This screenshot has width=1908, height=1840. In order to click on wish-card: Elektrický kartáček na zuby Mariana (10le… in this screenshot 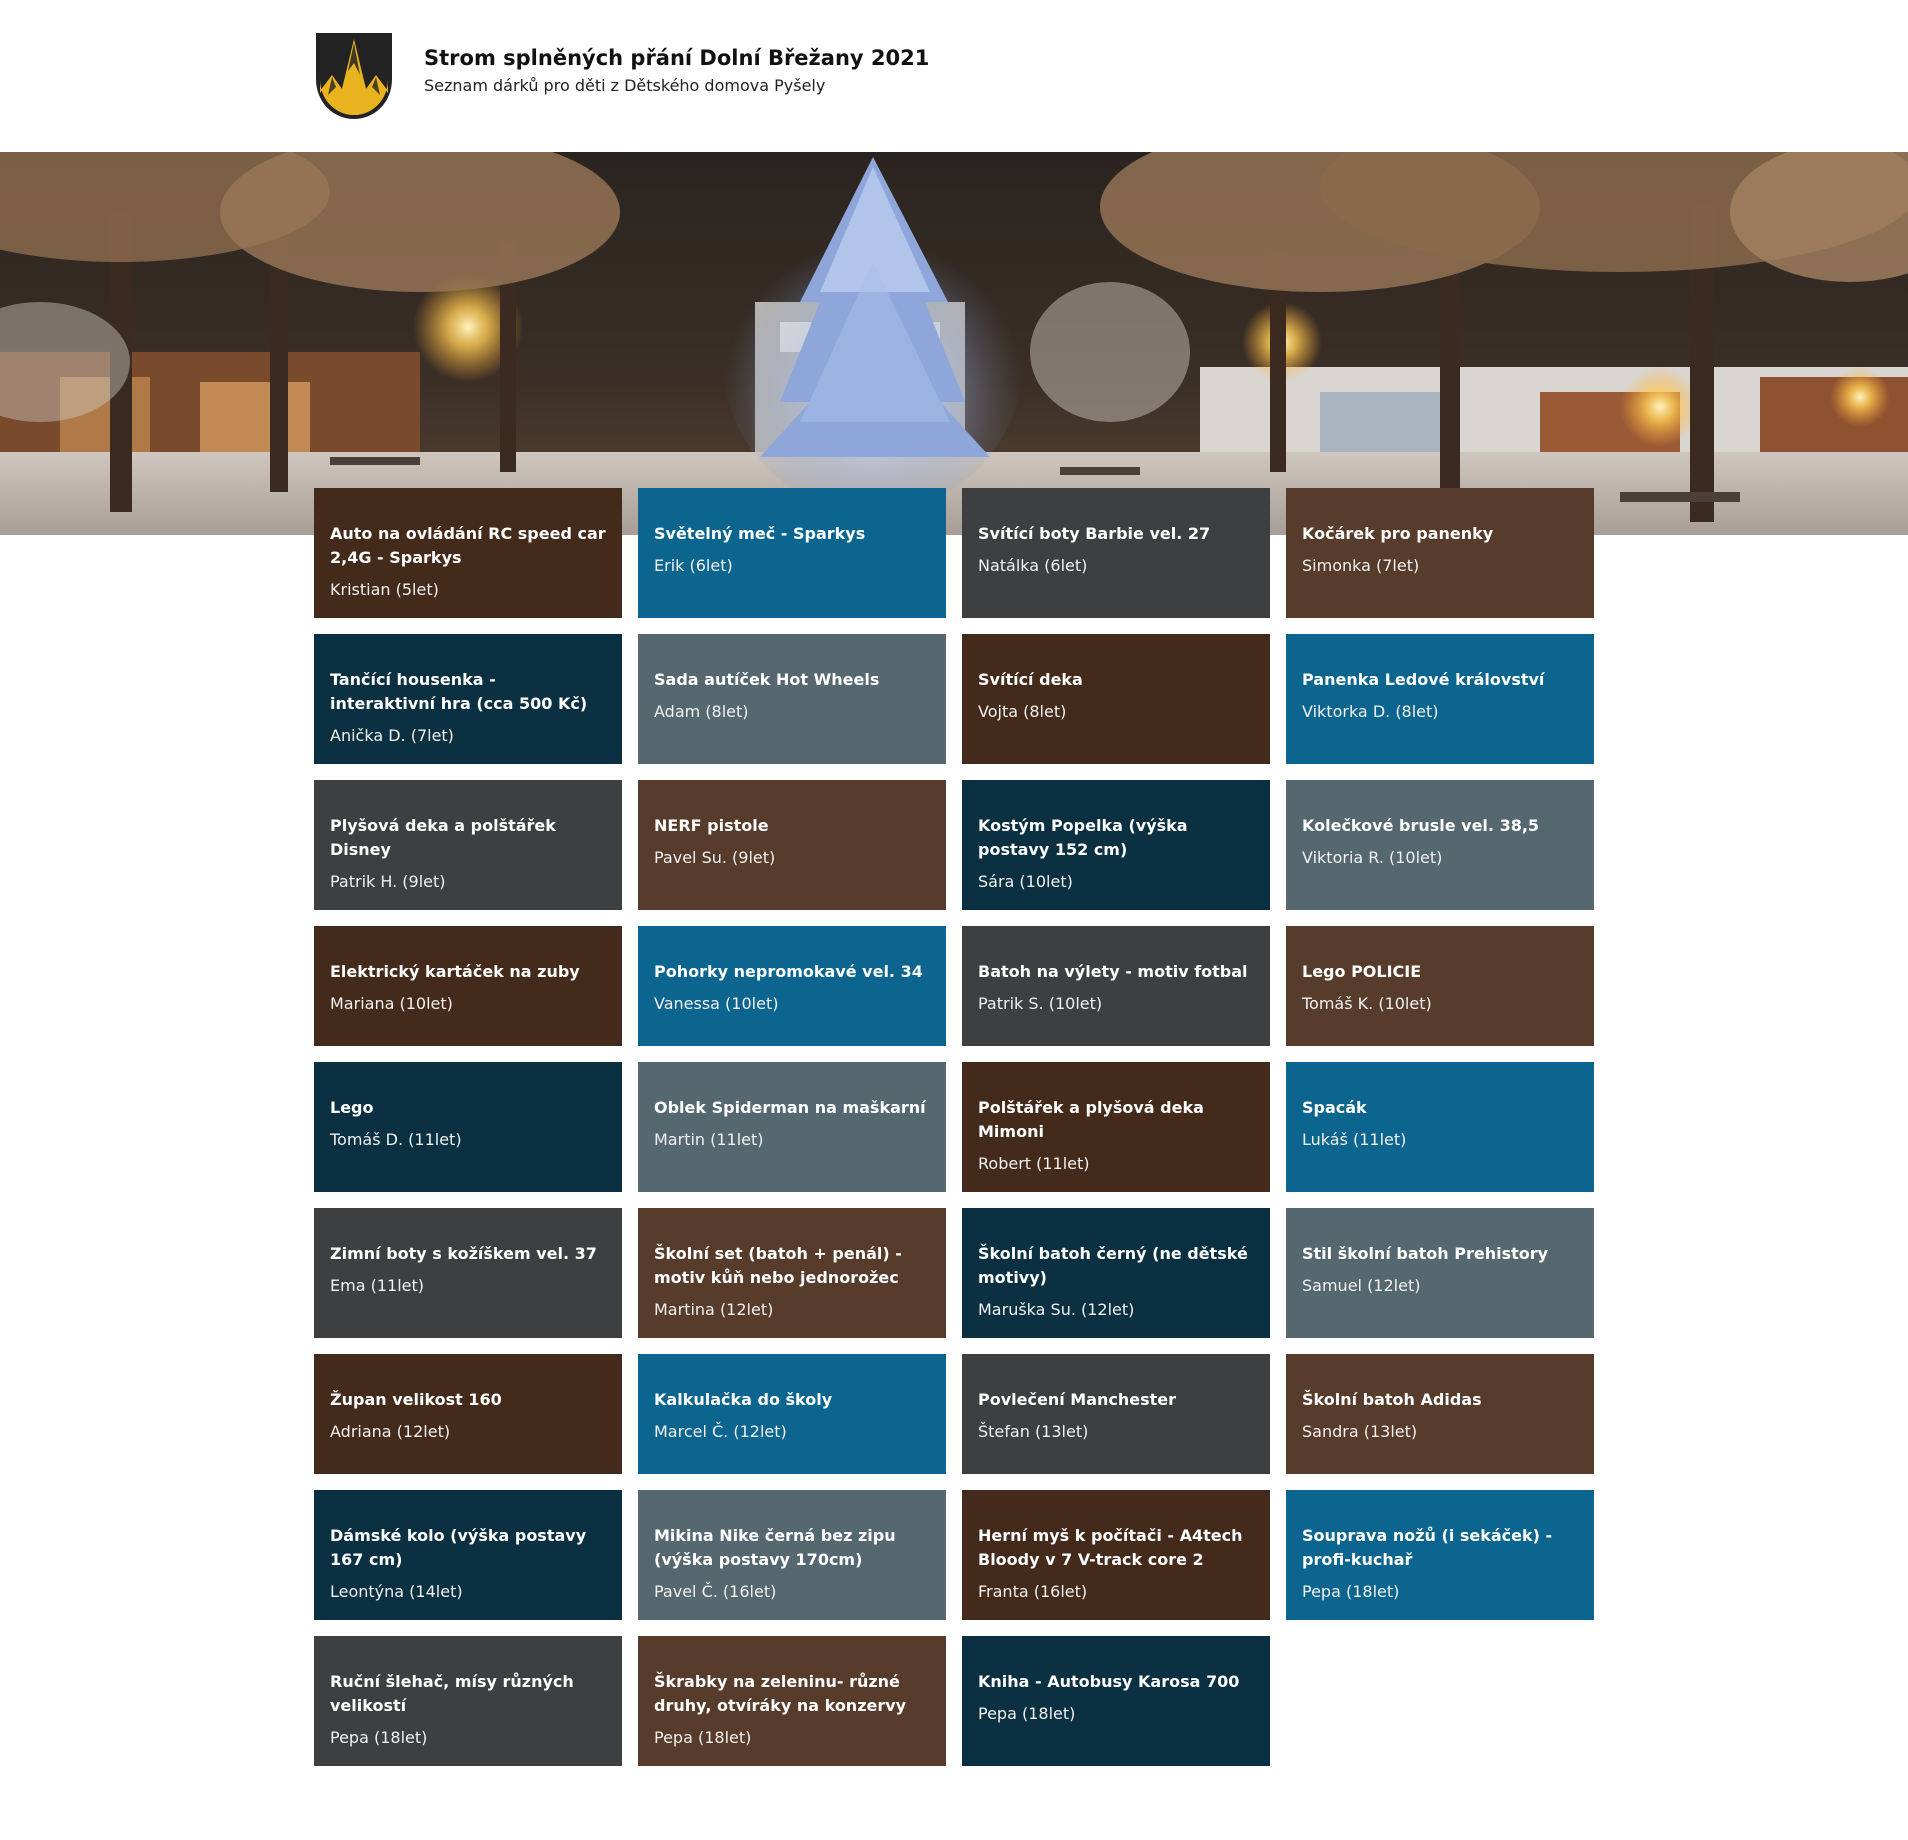, I will do `click(468, 986)`.